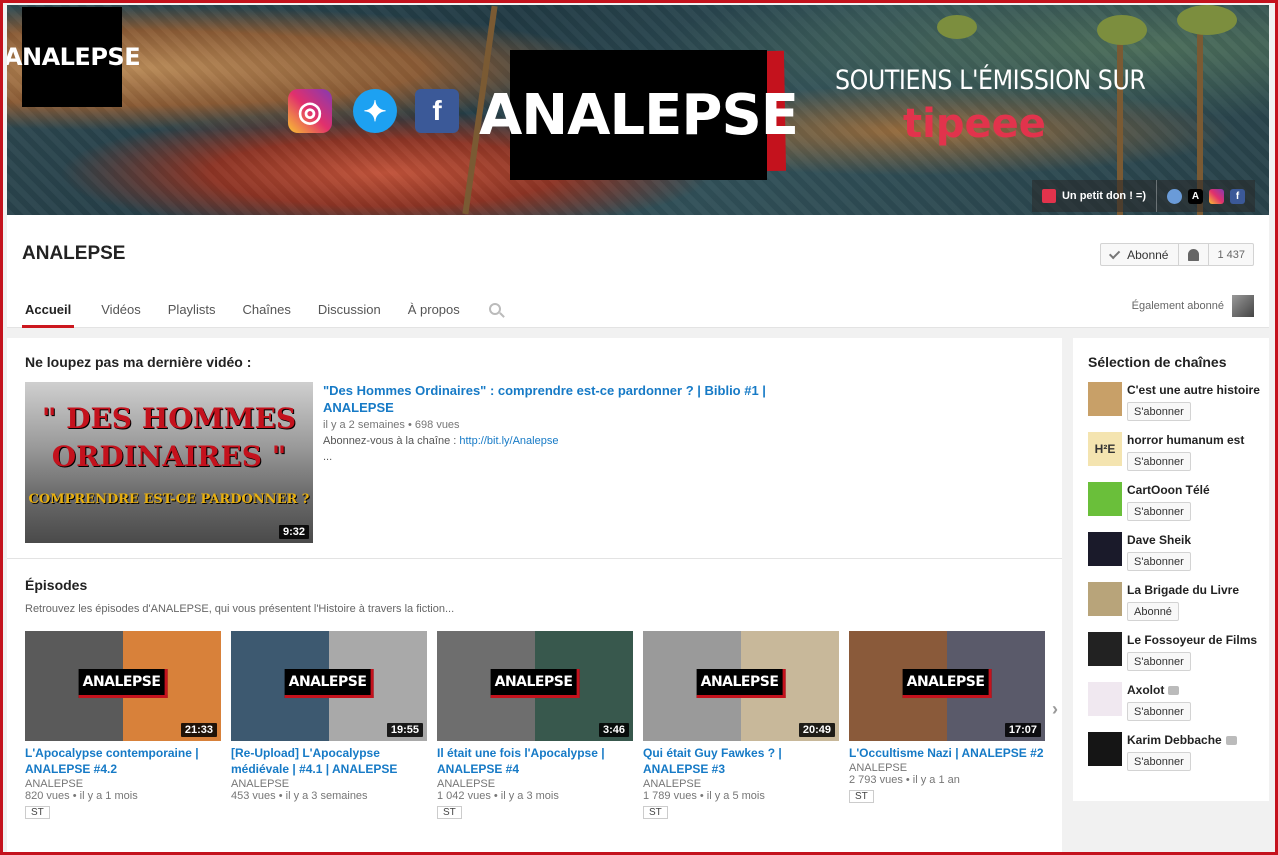  Describe the element at coordinates (508, 441) in the screenshot. I see `description-link: http://bit.ly/Analepse` at that location.